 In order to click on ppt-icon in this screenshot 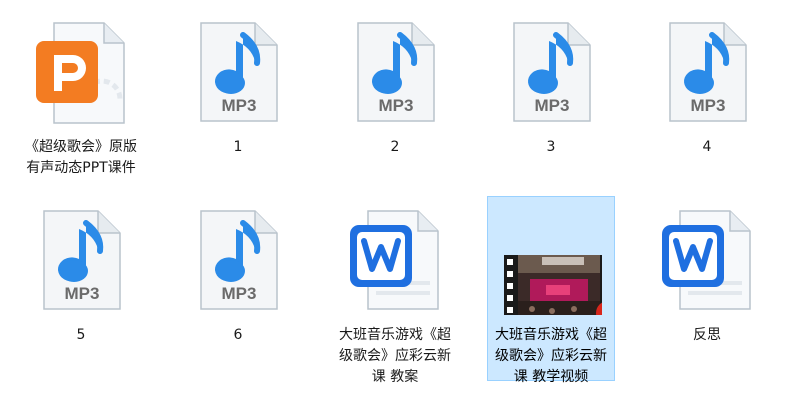, I will do `click(80, 73)`.